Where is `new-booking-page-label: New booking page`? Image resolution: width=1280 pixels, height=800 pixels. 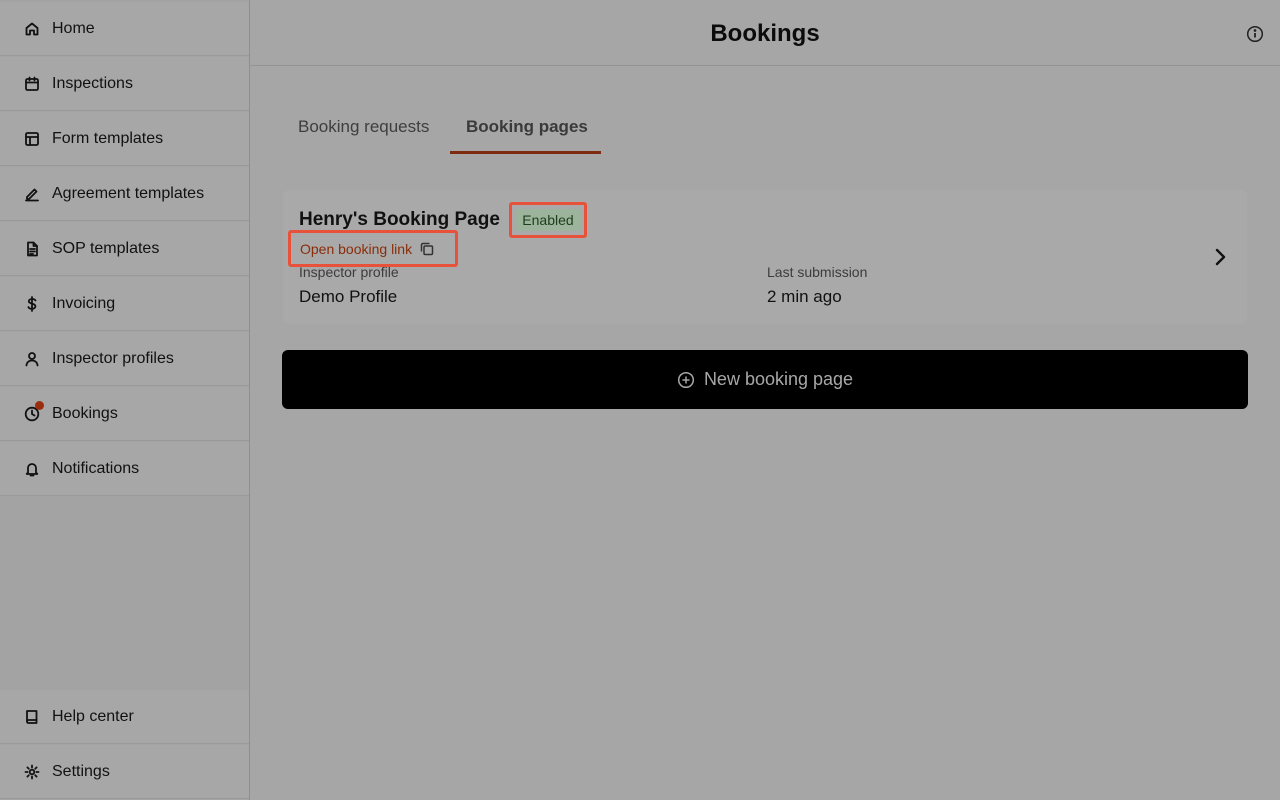 new-booking-page-label: New booking page is located at coordinates (778, 379).